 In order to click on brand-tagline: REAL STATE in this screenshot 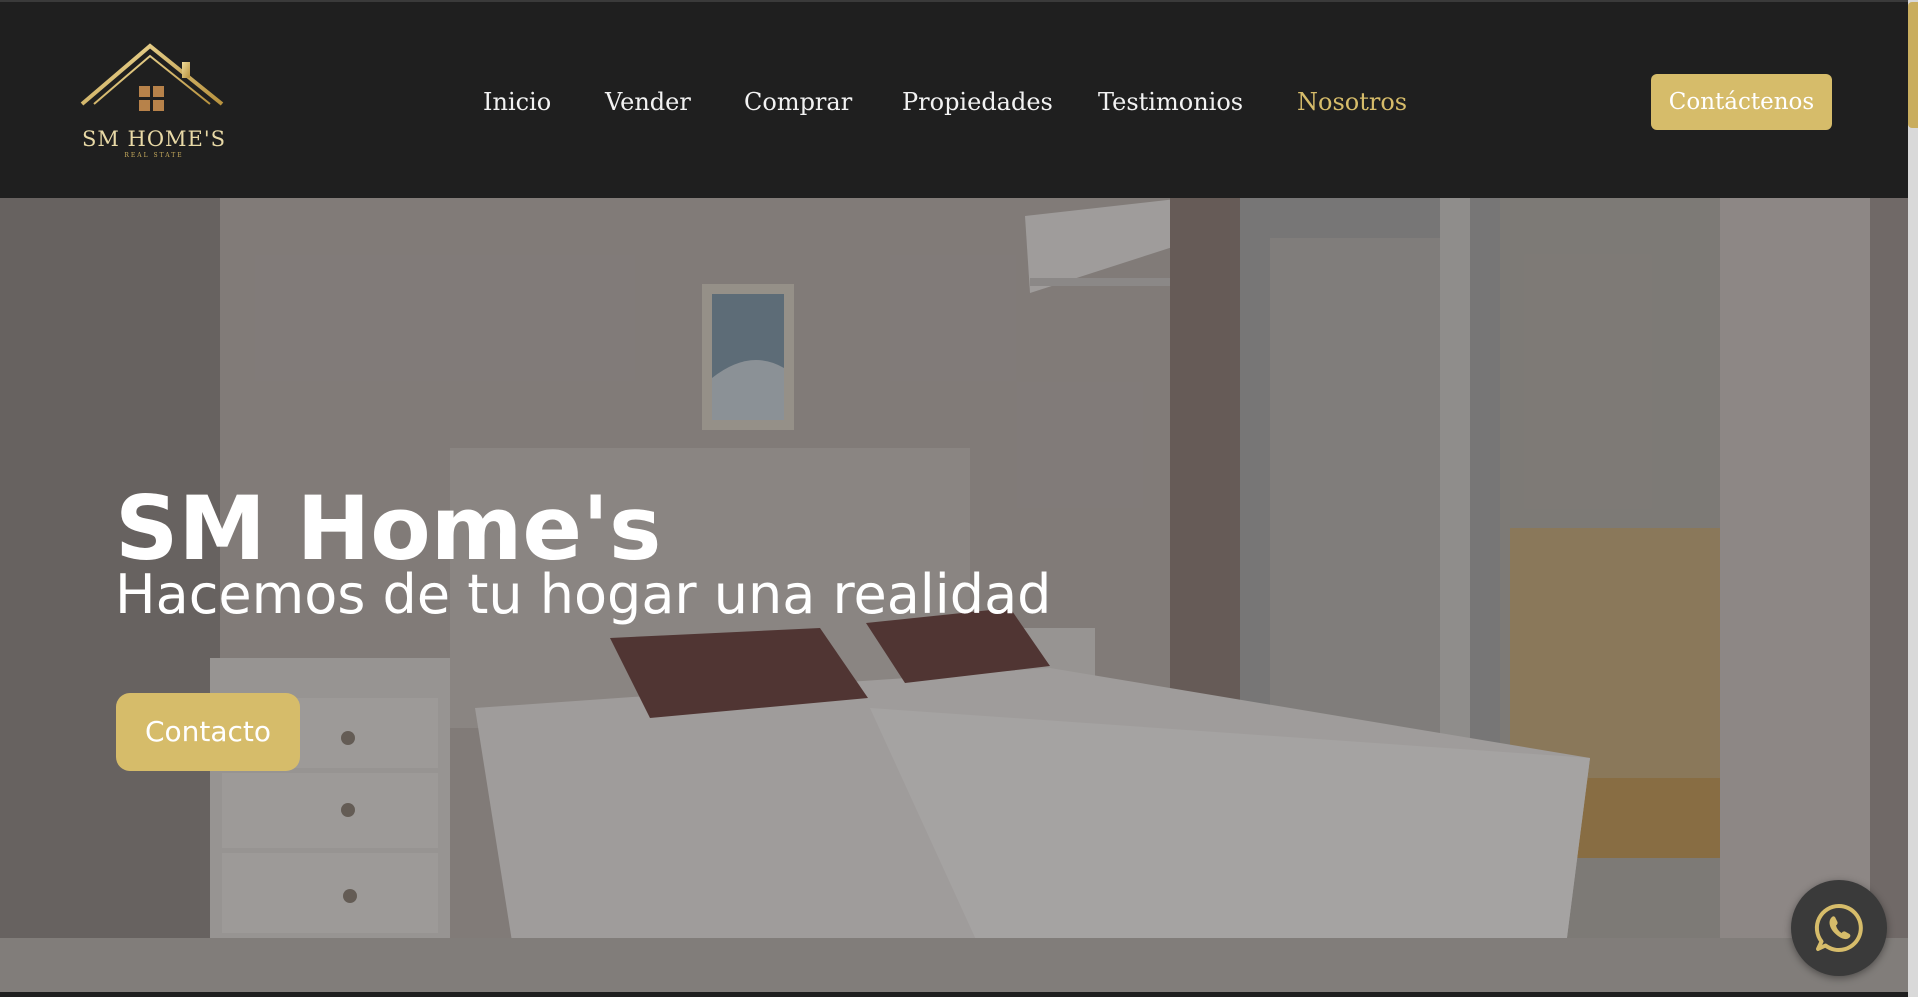, I will do `click(154, 155)`.